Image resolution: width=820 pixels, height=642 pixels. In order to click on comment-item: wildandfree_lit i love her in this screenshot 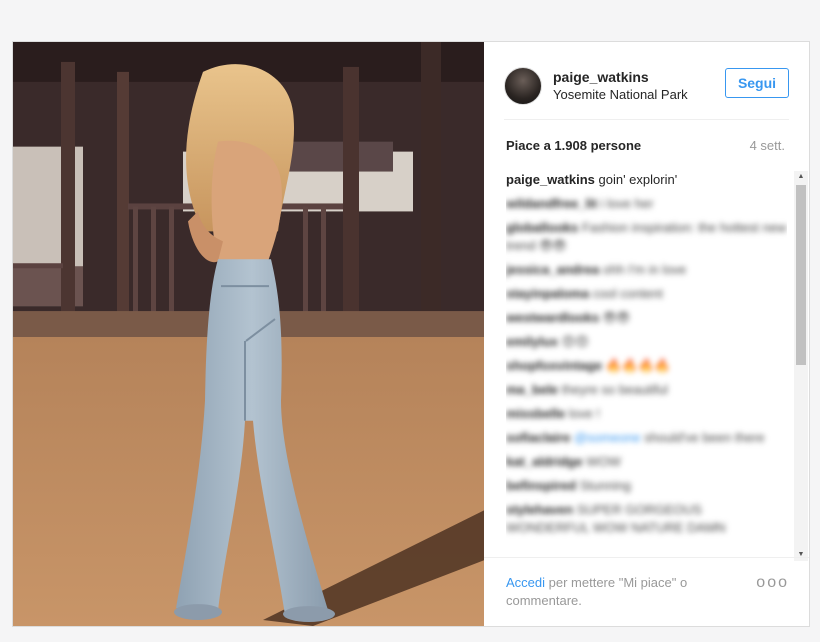, I will do `click(646, 204)`.